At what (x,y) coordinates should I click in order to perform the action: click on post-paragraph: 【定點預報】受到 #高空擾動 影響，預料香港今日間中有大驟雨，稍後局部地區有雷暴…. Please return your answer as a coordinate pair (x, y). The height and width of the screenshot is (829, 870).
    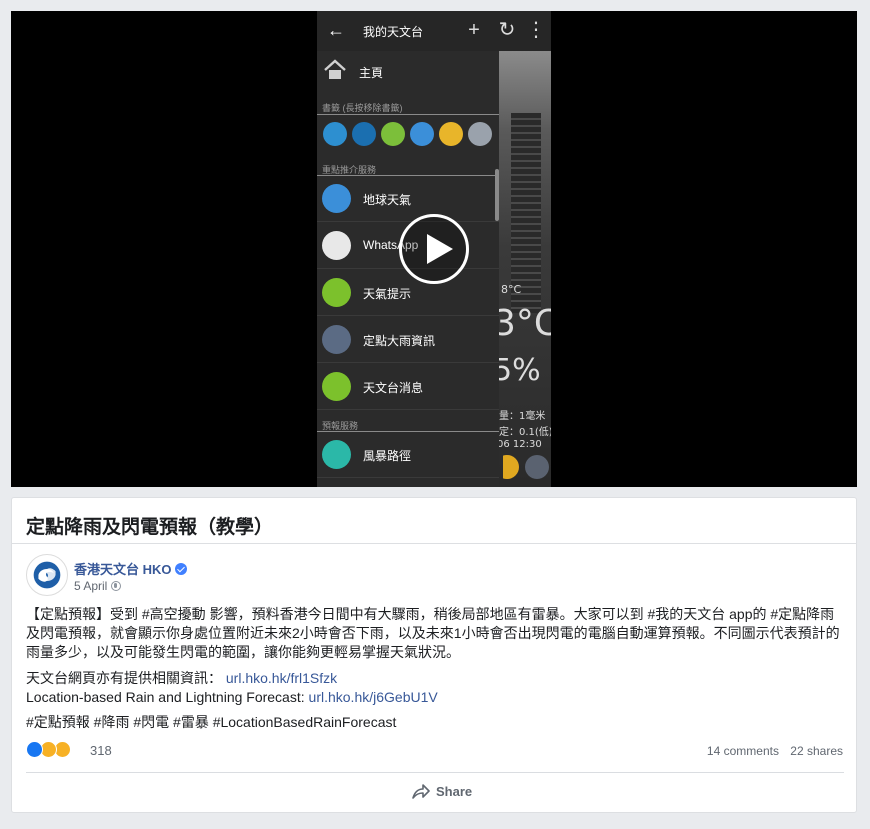
    Looking at the image, I should click on (436, 633).